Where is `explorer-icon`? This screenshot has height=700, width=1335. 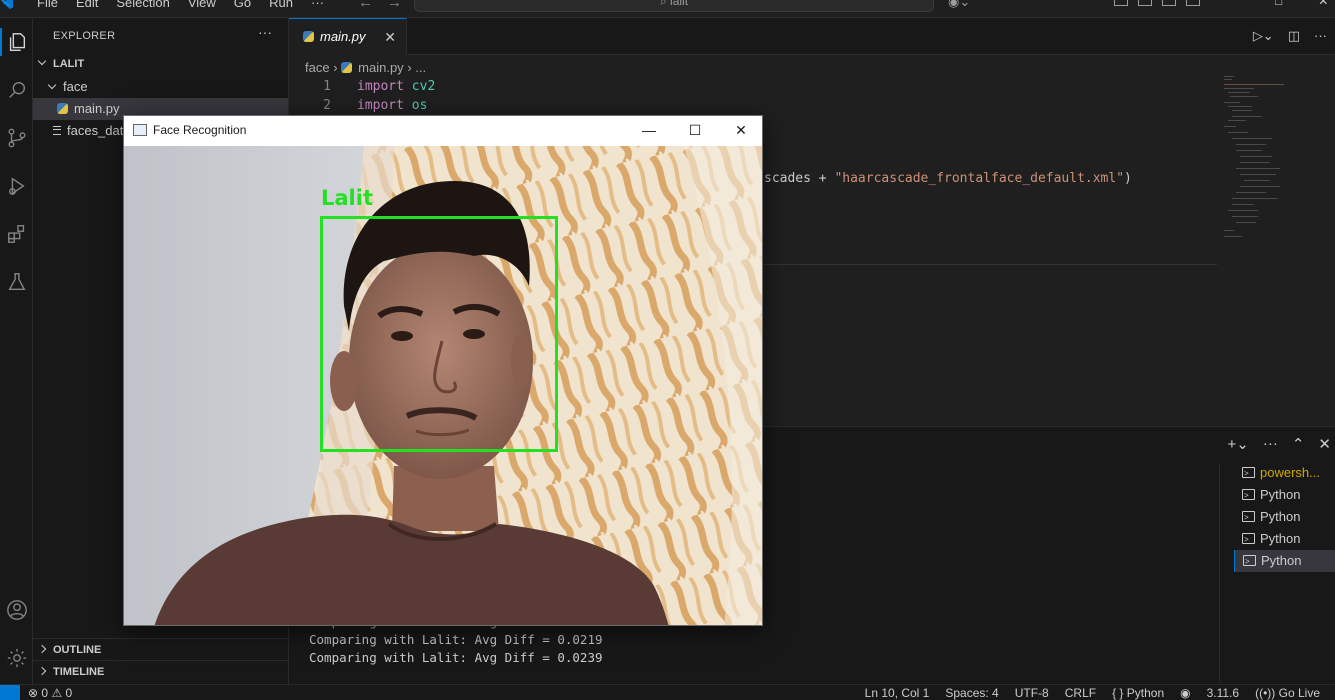 explorer-icon is located at coordinates (16, 42).